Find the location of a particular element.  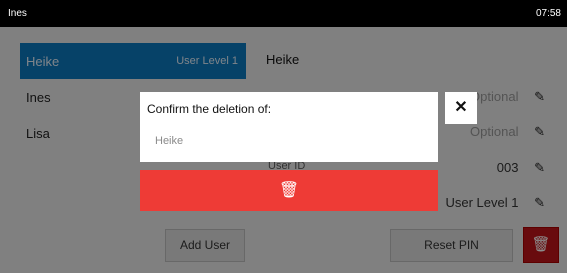

close-dialog-button: ✕ is located at coordinates (461, 108).